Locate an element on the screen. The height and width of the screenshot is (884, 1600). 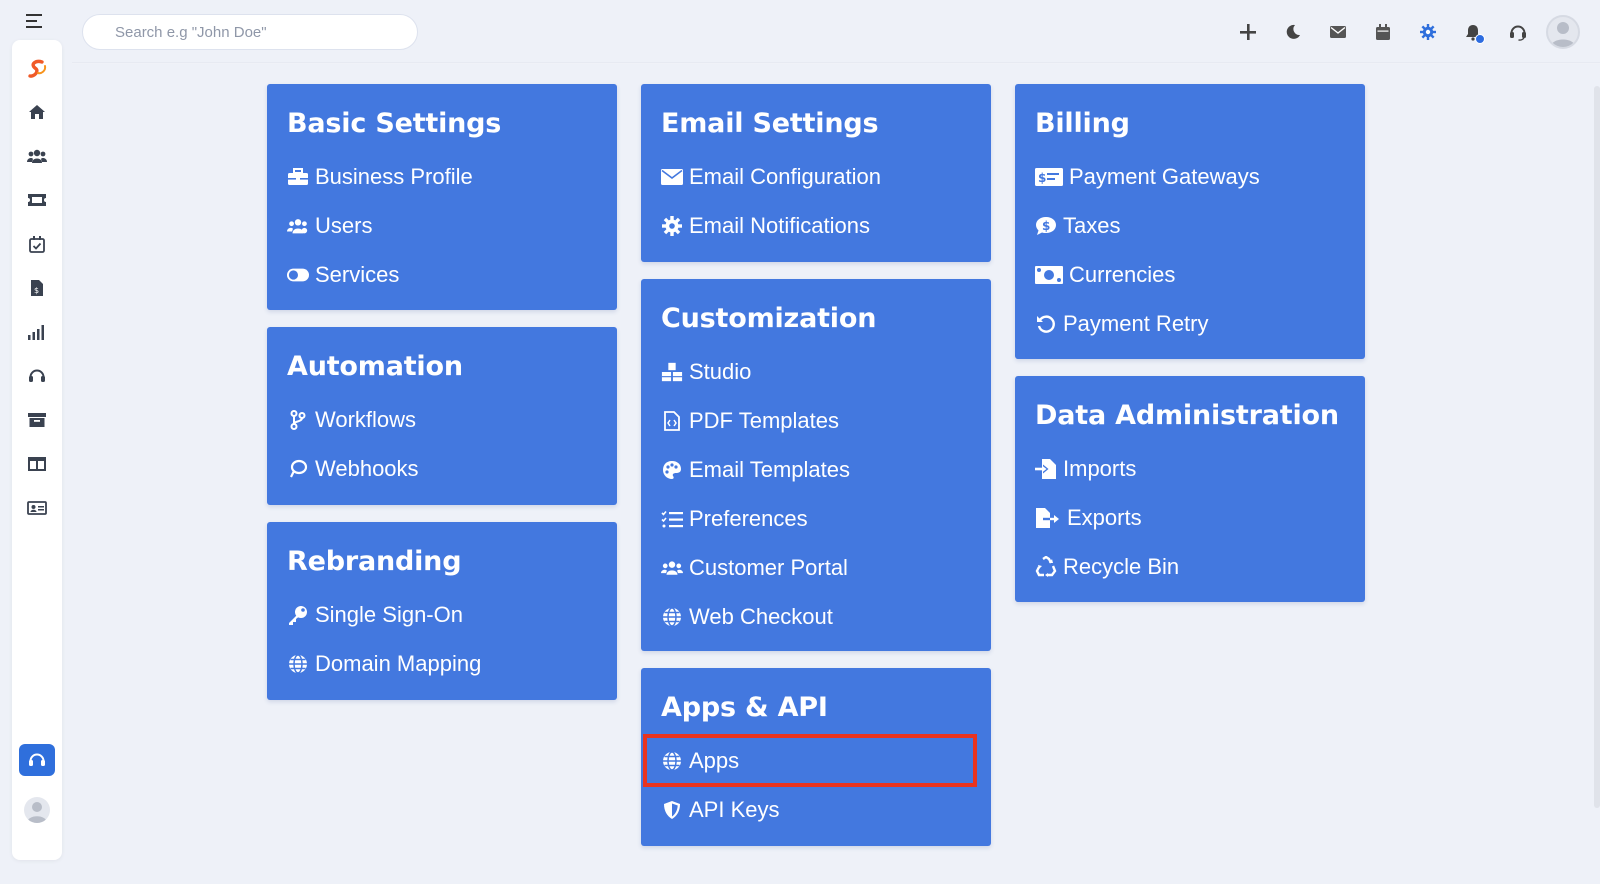
link-webhooks: Webhooks is located at coordinates (442, 468).